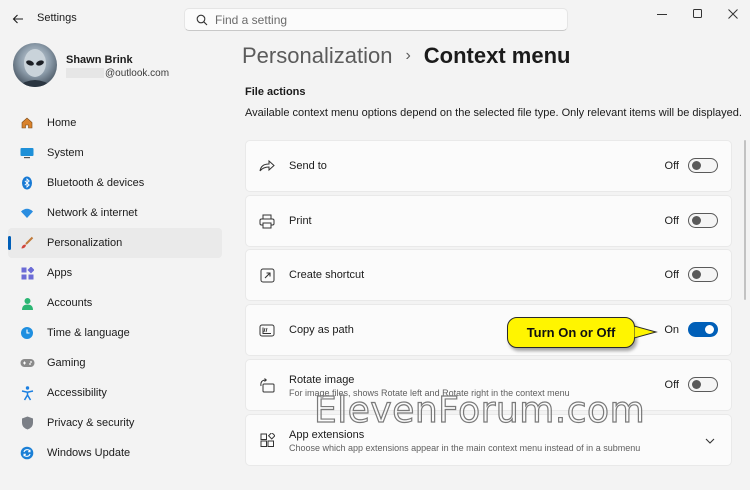  What do you see at coordinates (308, 166) in the screenshot?
I see `setting-label: Send to` at bounding box center [308, 166].